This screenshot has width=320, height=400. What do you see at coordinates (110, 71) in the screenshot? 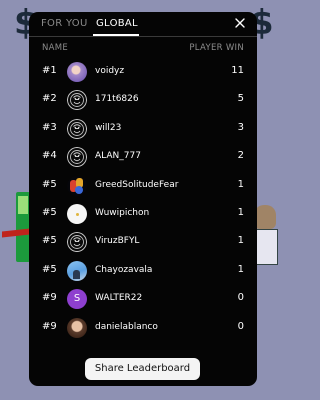
I see `player-name: voidyz` at bounding box center [110, 71].